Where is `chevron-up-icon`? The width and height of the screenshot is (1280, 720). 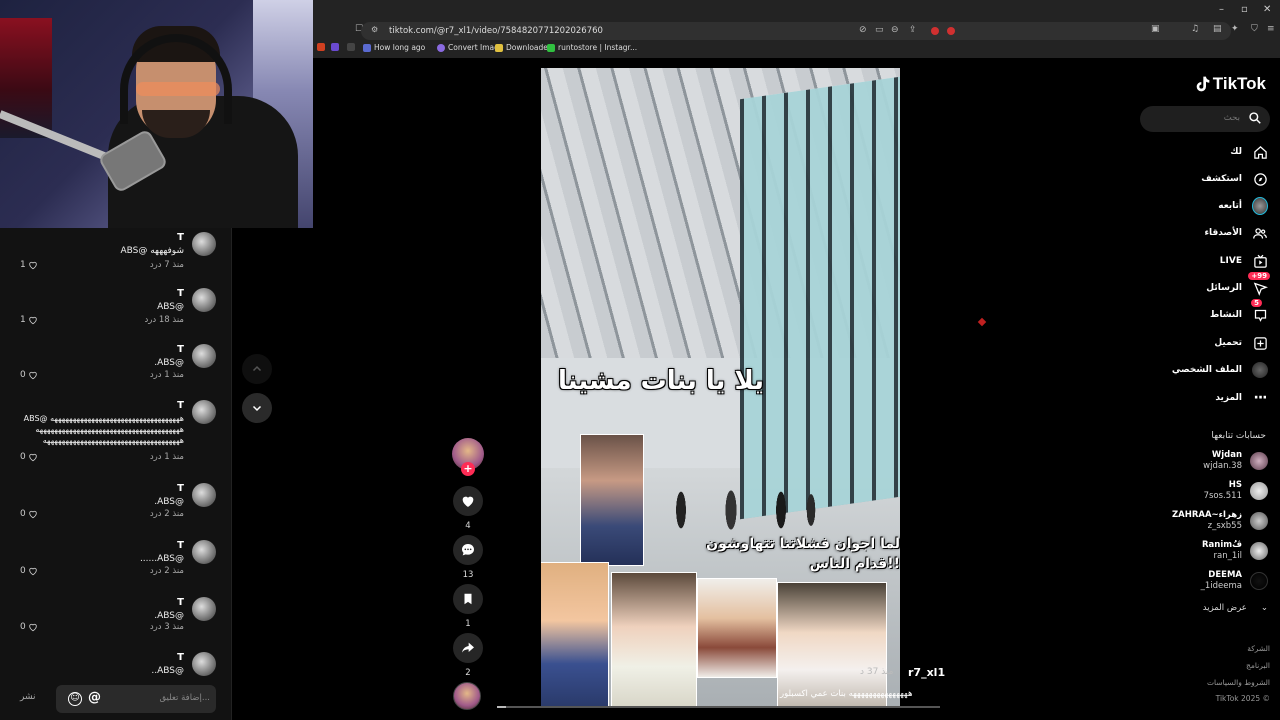
chevron-up-icon is located at coordinates (257, 368).